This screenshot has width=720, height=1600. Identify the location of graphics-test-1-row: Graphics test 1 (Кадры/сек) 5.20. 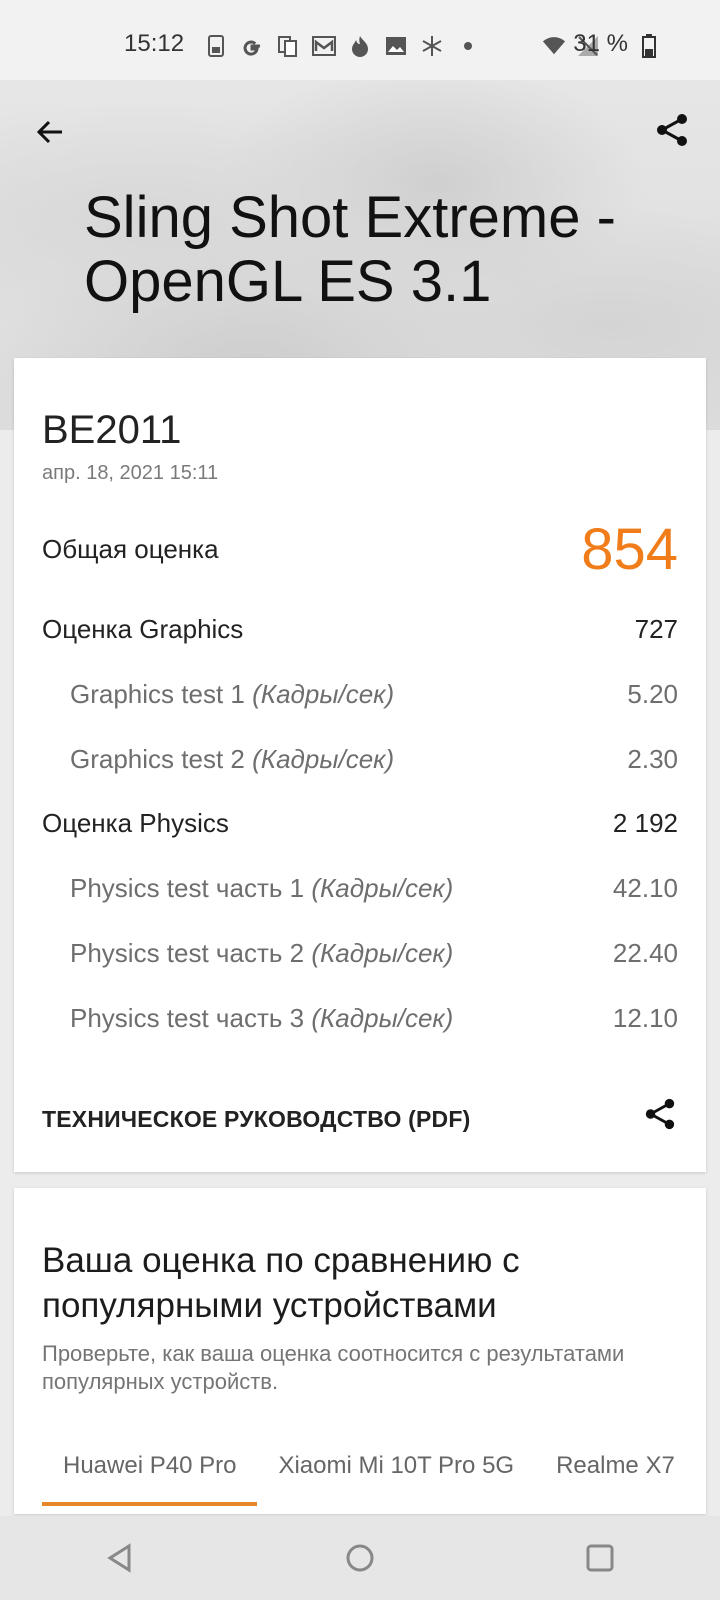
(360, 694).